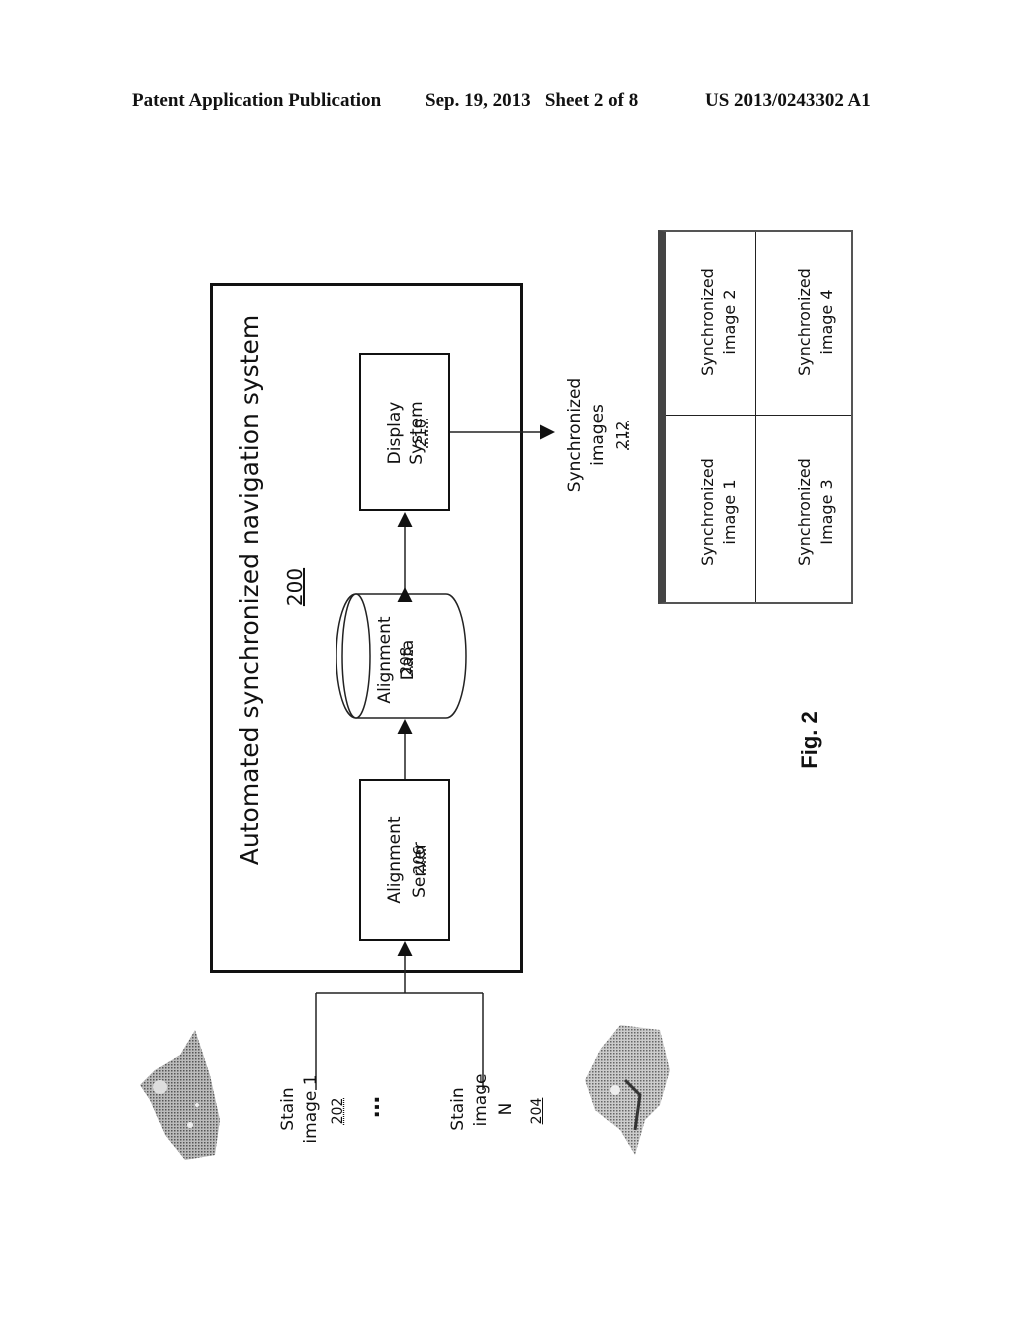 The height and width of the screenshot is (1320, 1024). I want to click on system-title: Automated synchronized navigation system, so click(249, 590).